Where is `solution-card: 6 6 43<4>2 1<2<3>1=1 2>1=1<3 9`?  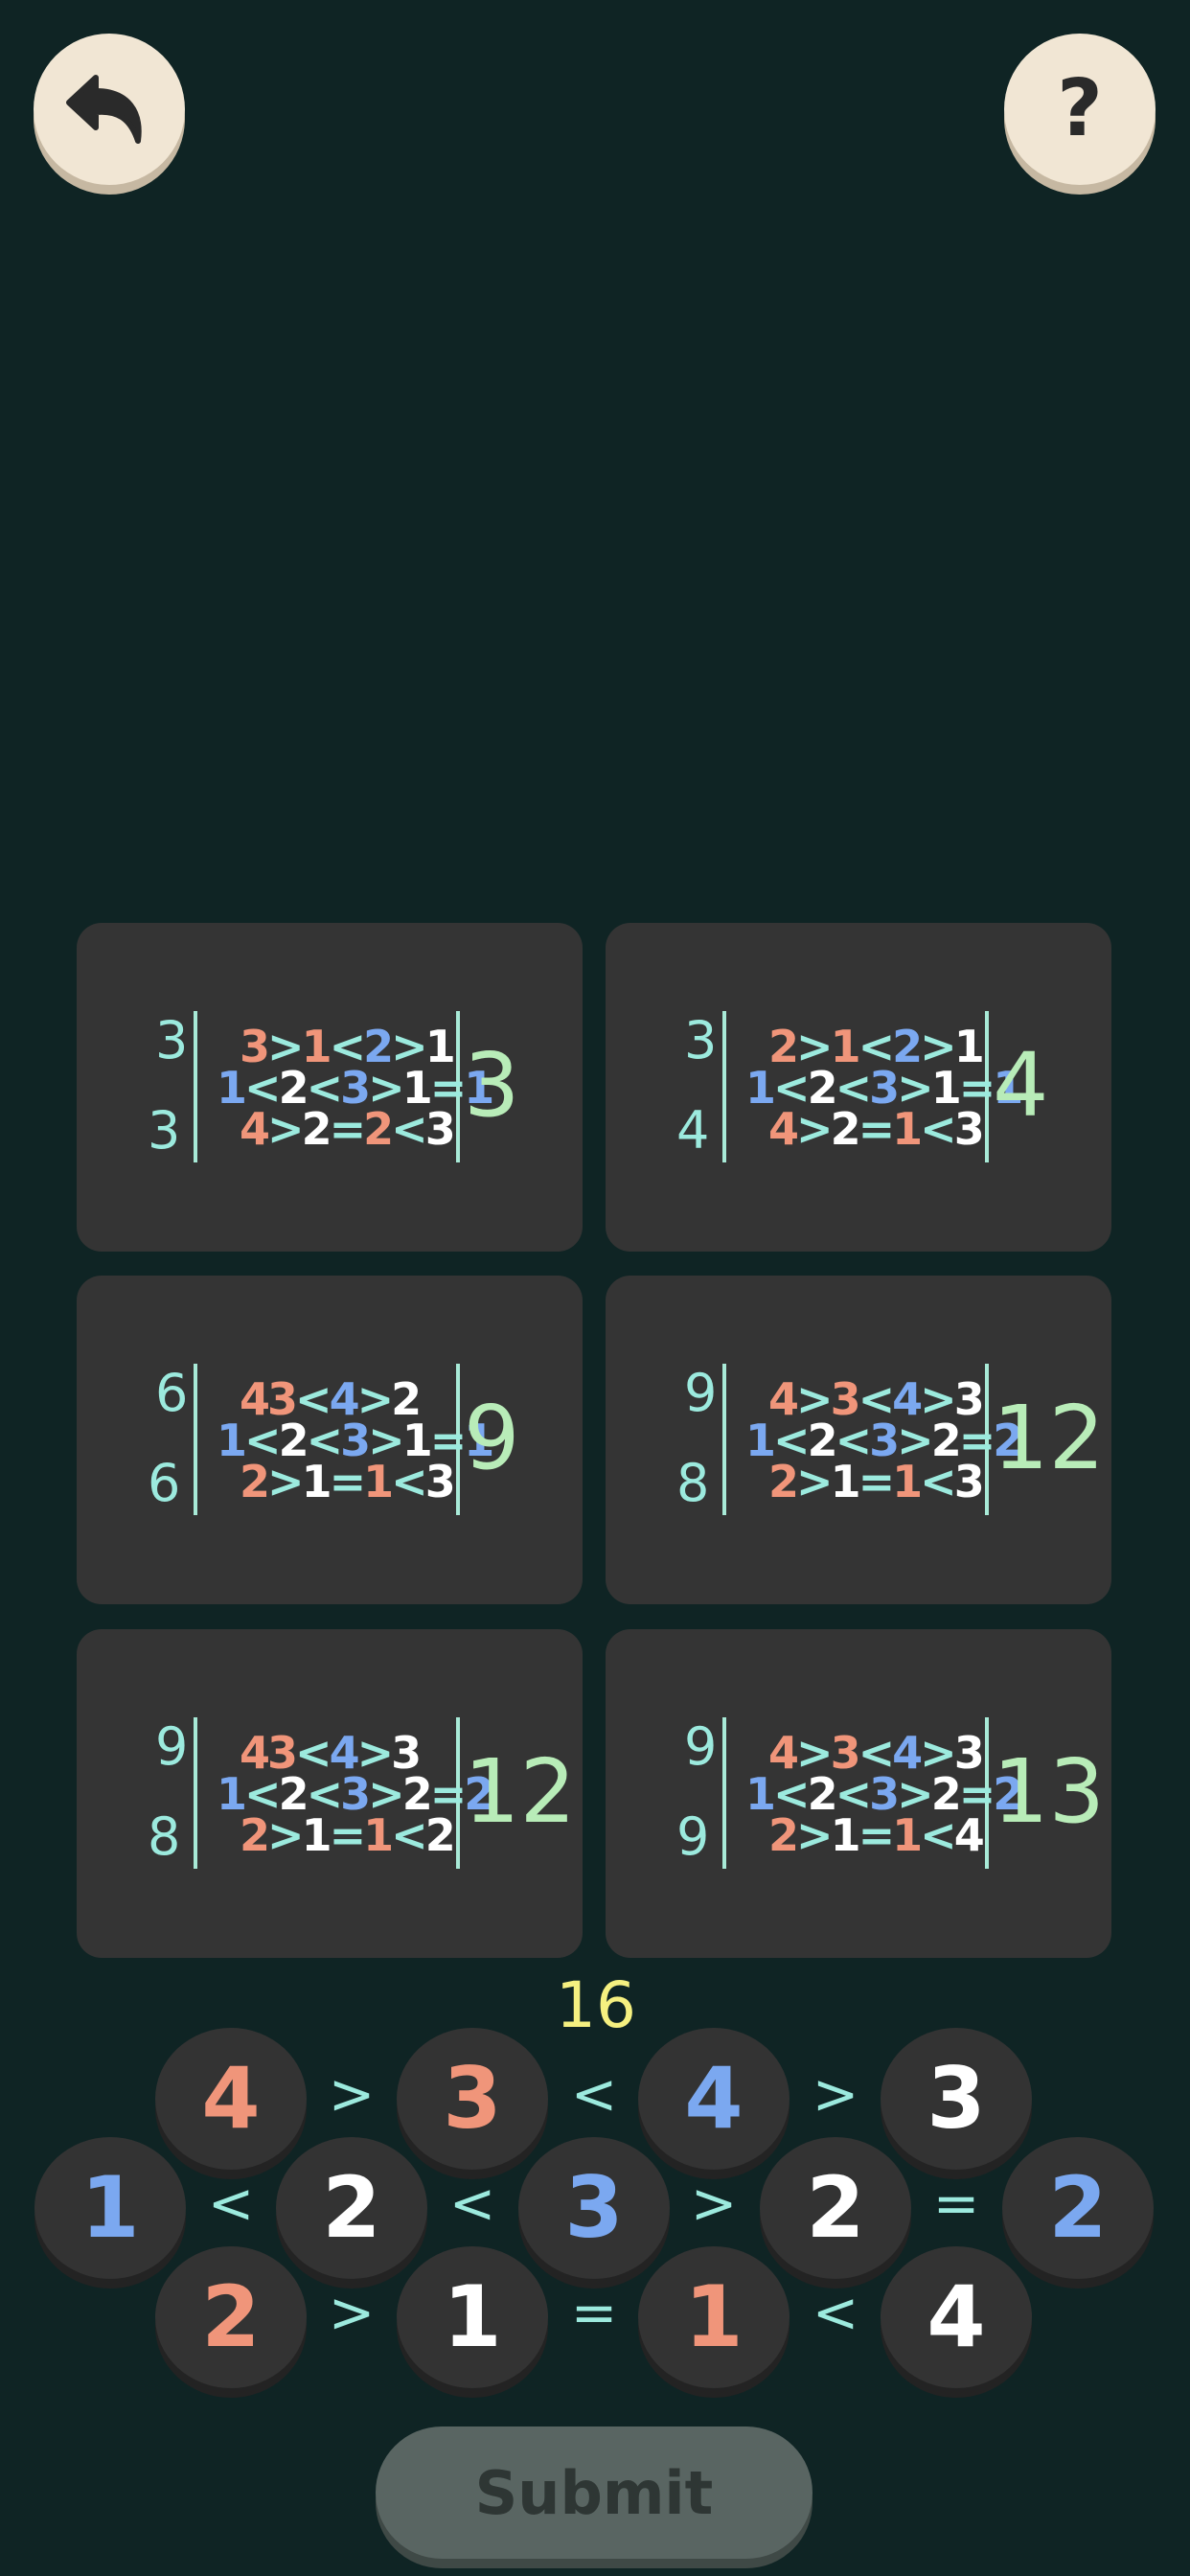
solution-card: 6 6 43<4>2 1<2<3>1=1 2>1=1<3 9 is located at coordinates (330, 1440).